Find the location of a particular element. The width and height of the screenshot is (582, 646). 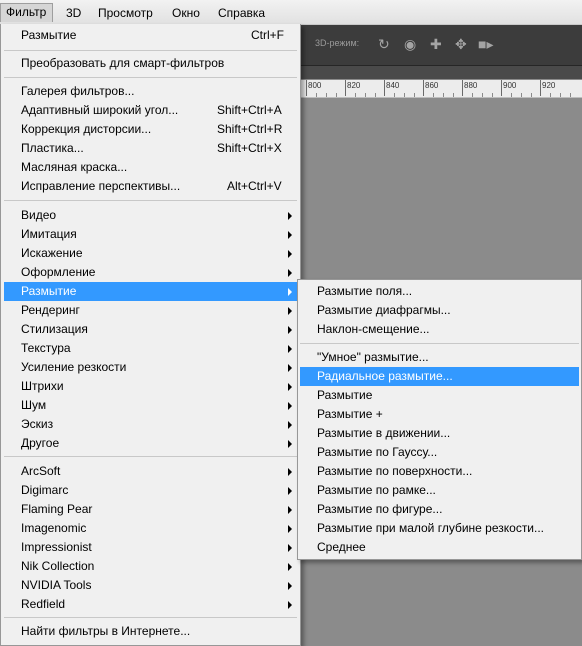

menu-item-lens-correction: Коррекция дисторсии... Shift+Ctrl+R is located at coordinates (151, 129).